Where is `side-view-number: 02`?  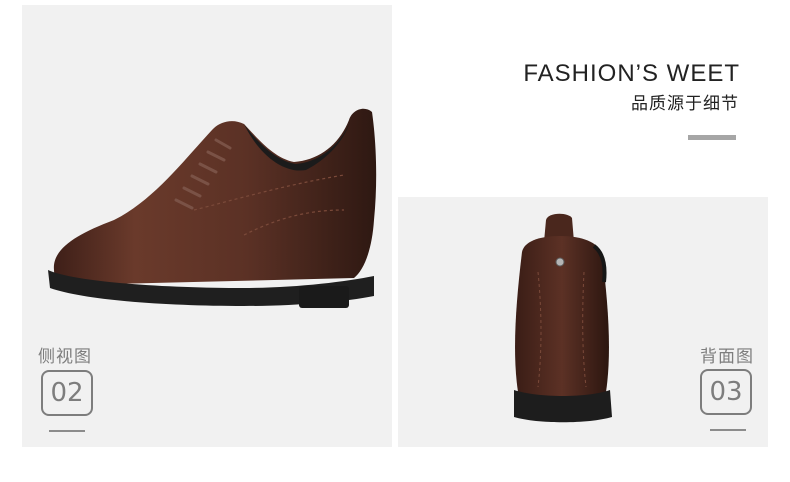 side-view-number: 02 is located at coordinates (67, 393).